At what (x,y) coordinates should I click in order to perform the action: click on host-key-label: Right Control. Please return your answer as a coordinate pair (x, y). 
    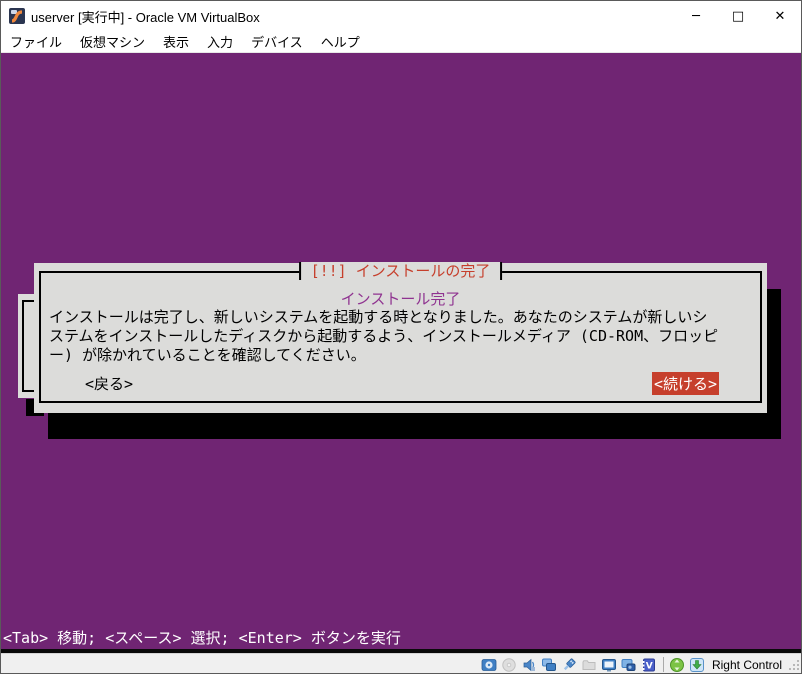
    Looking at the image, I should click on (746, 664).